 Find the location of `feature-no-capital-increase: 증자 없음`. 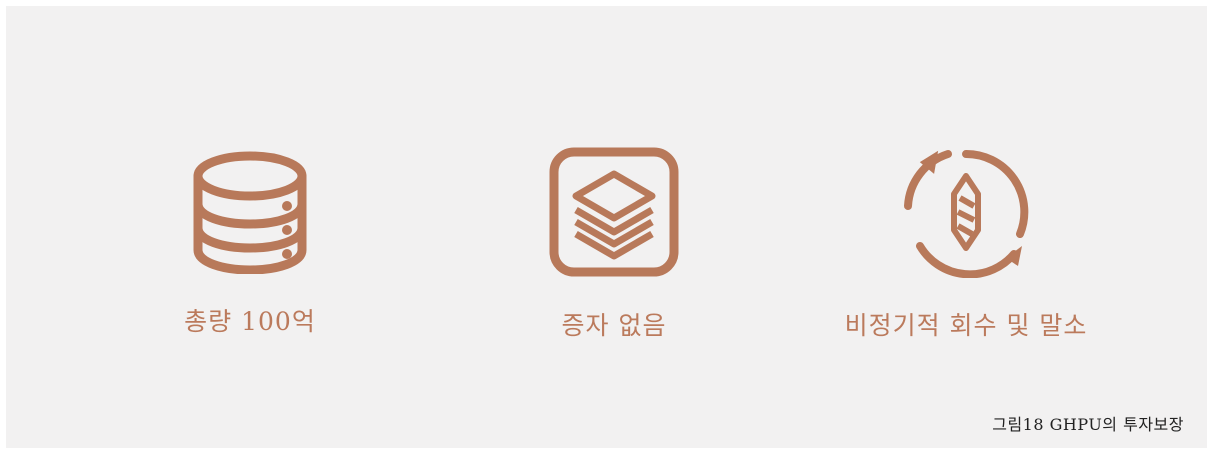

feature-no-capital-increase: 증자 없음 is located at coordinates (614, 244).